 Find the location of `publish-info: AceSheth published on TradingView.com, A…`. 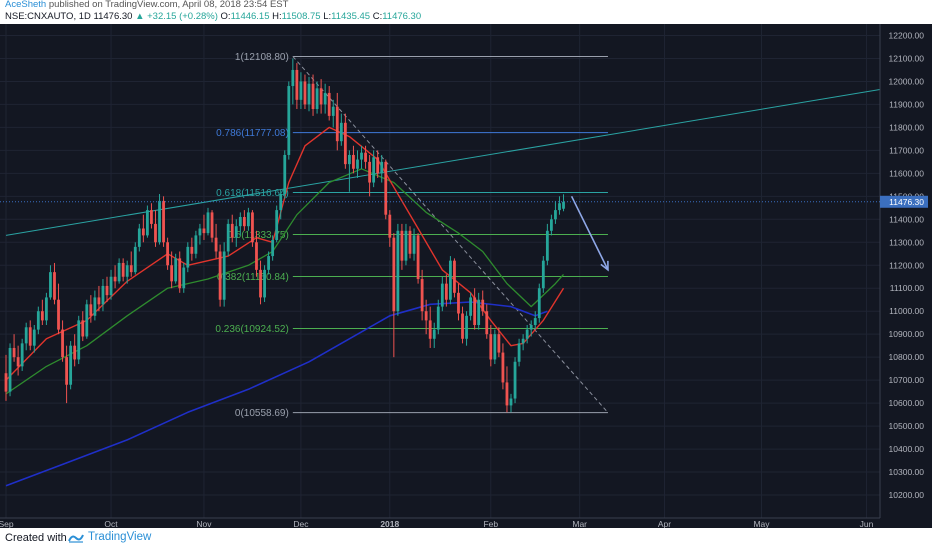

publish-info: AceSheth published on TradingView.com, A… is located at coordinates (146, 5).